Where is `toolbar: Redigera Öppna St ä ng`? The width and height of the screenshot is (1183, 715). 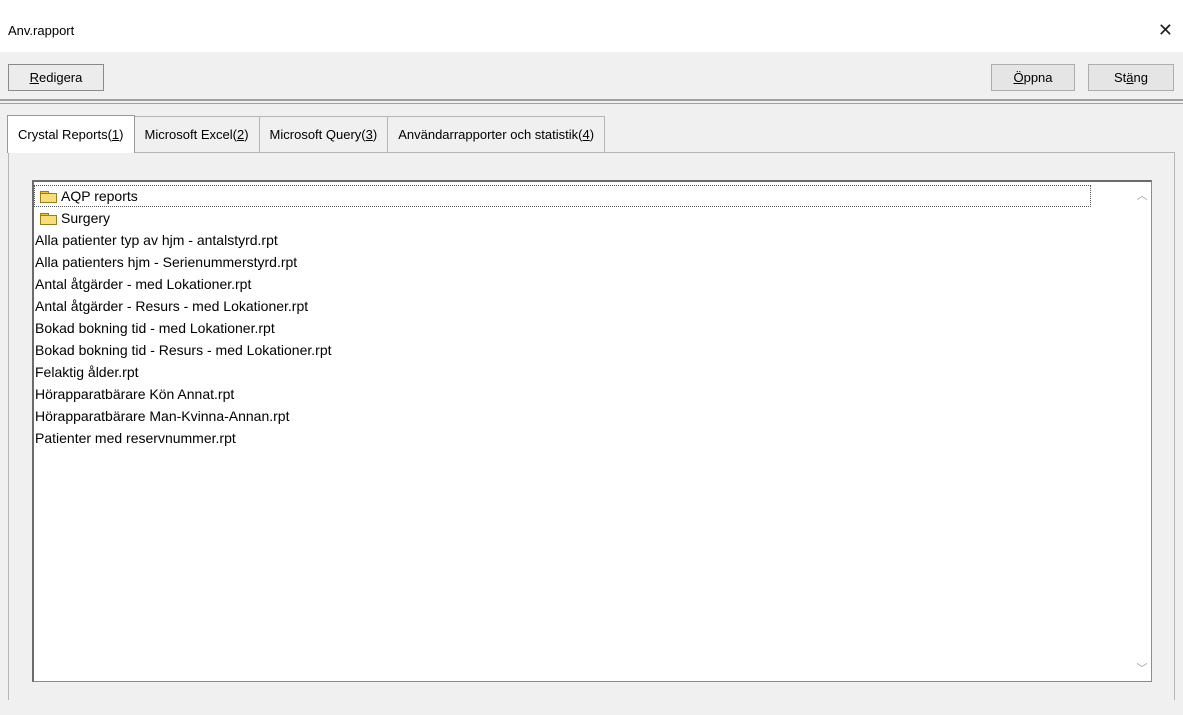
toolbar: Redigera Öppna St ä ng is located at coordinates (591, 76).